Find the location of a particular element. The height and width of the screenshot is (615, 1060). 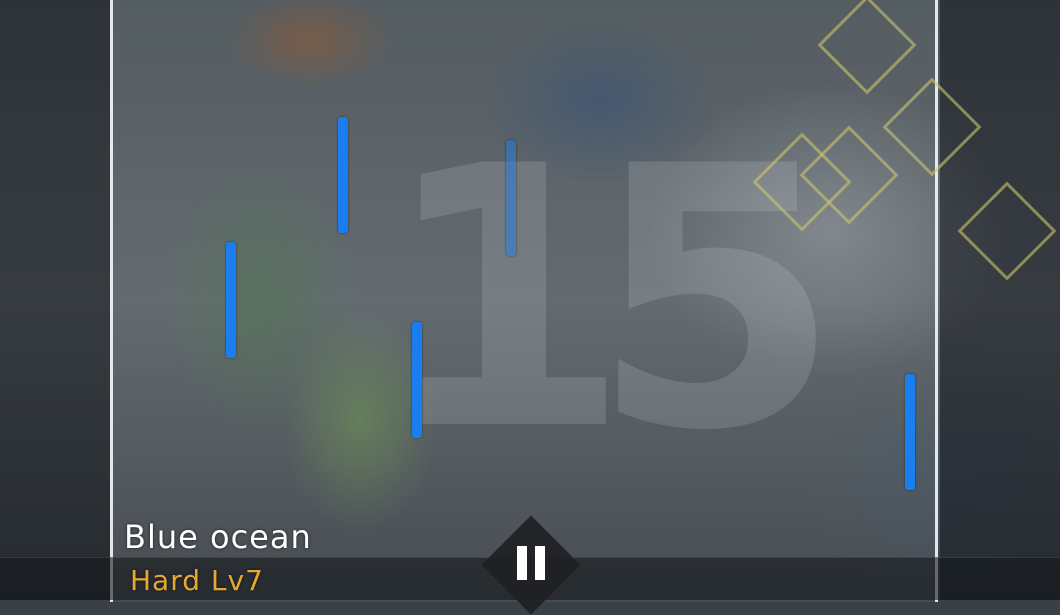

difficulty-label: Hard Lv7 is located at coordinates (197, 580).